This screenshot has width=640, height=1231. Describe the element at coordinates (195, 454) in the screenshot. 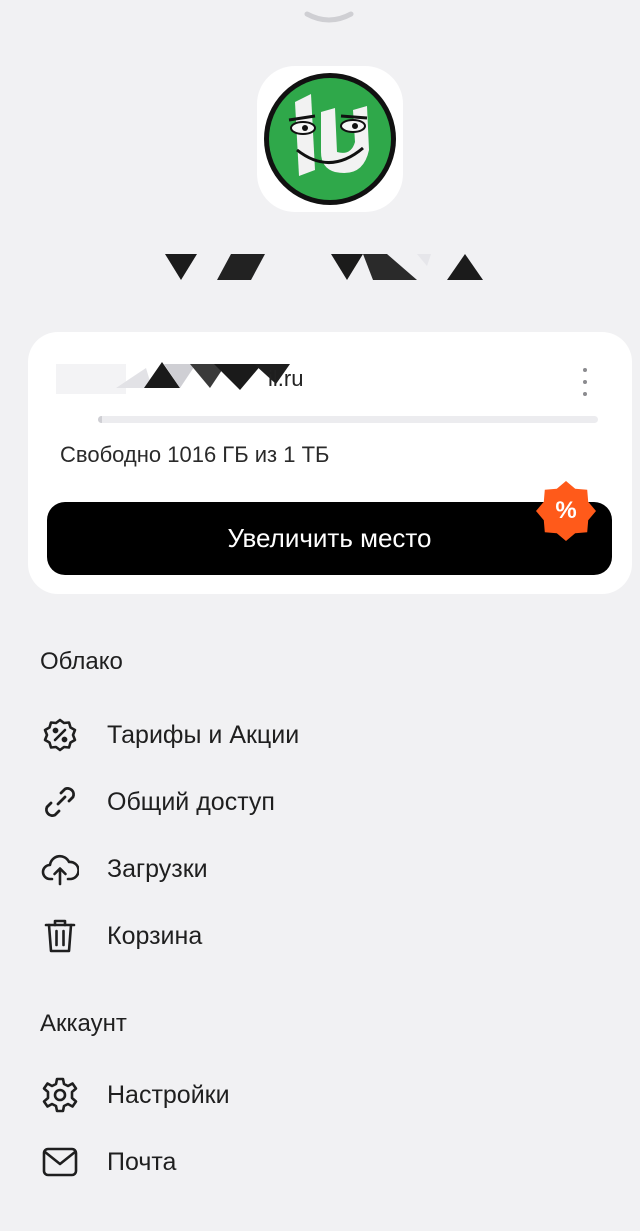

I see `storage-text: Свободно 1016 ГБ из 1 ТБ` at that location.